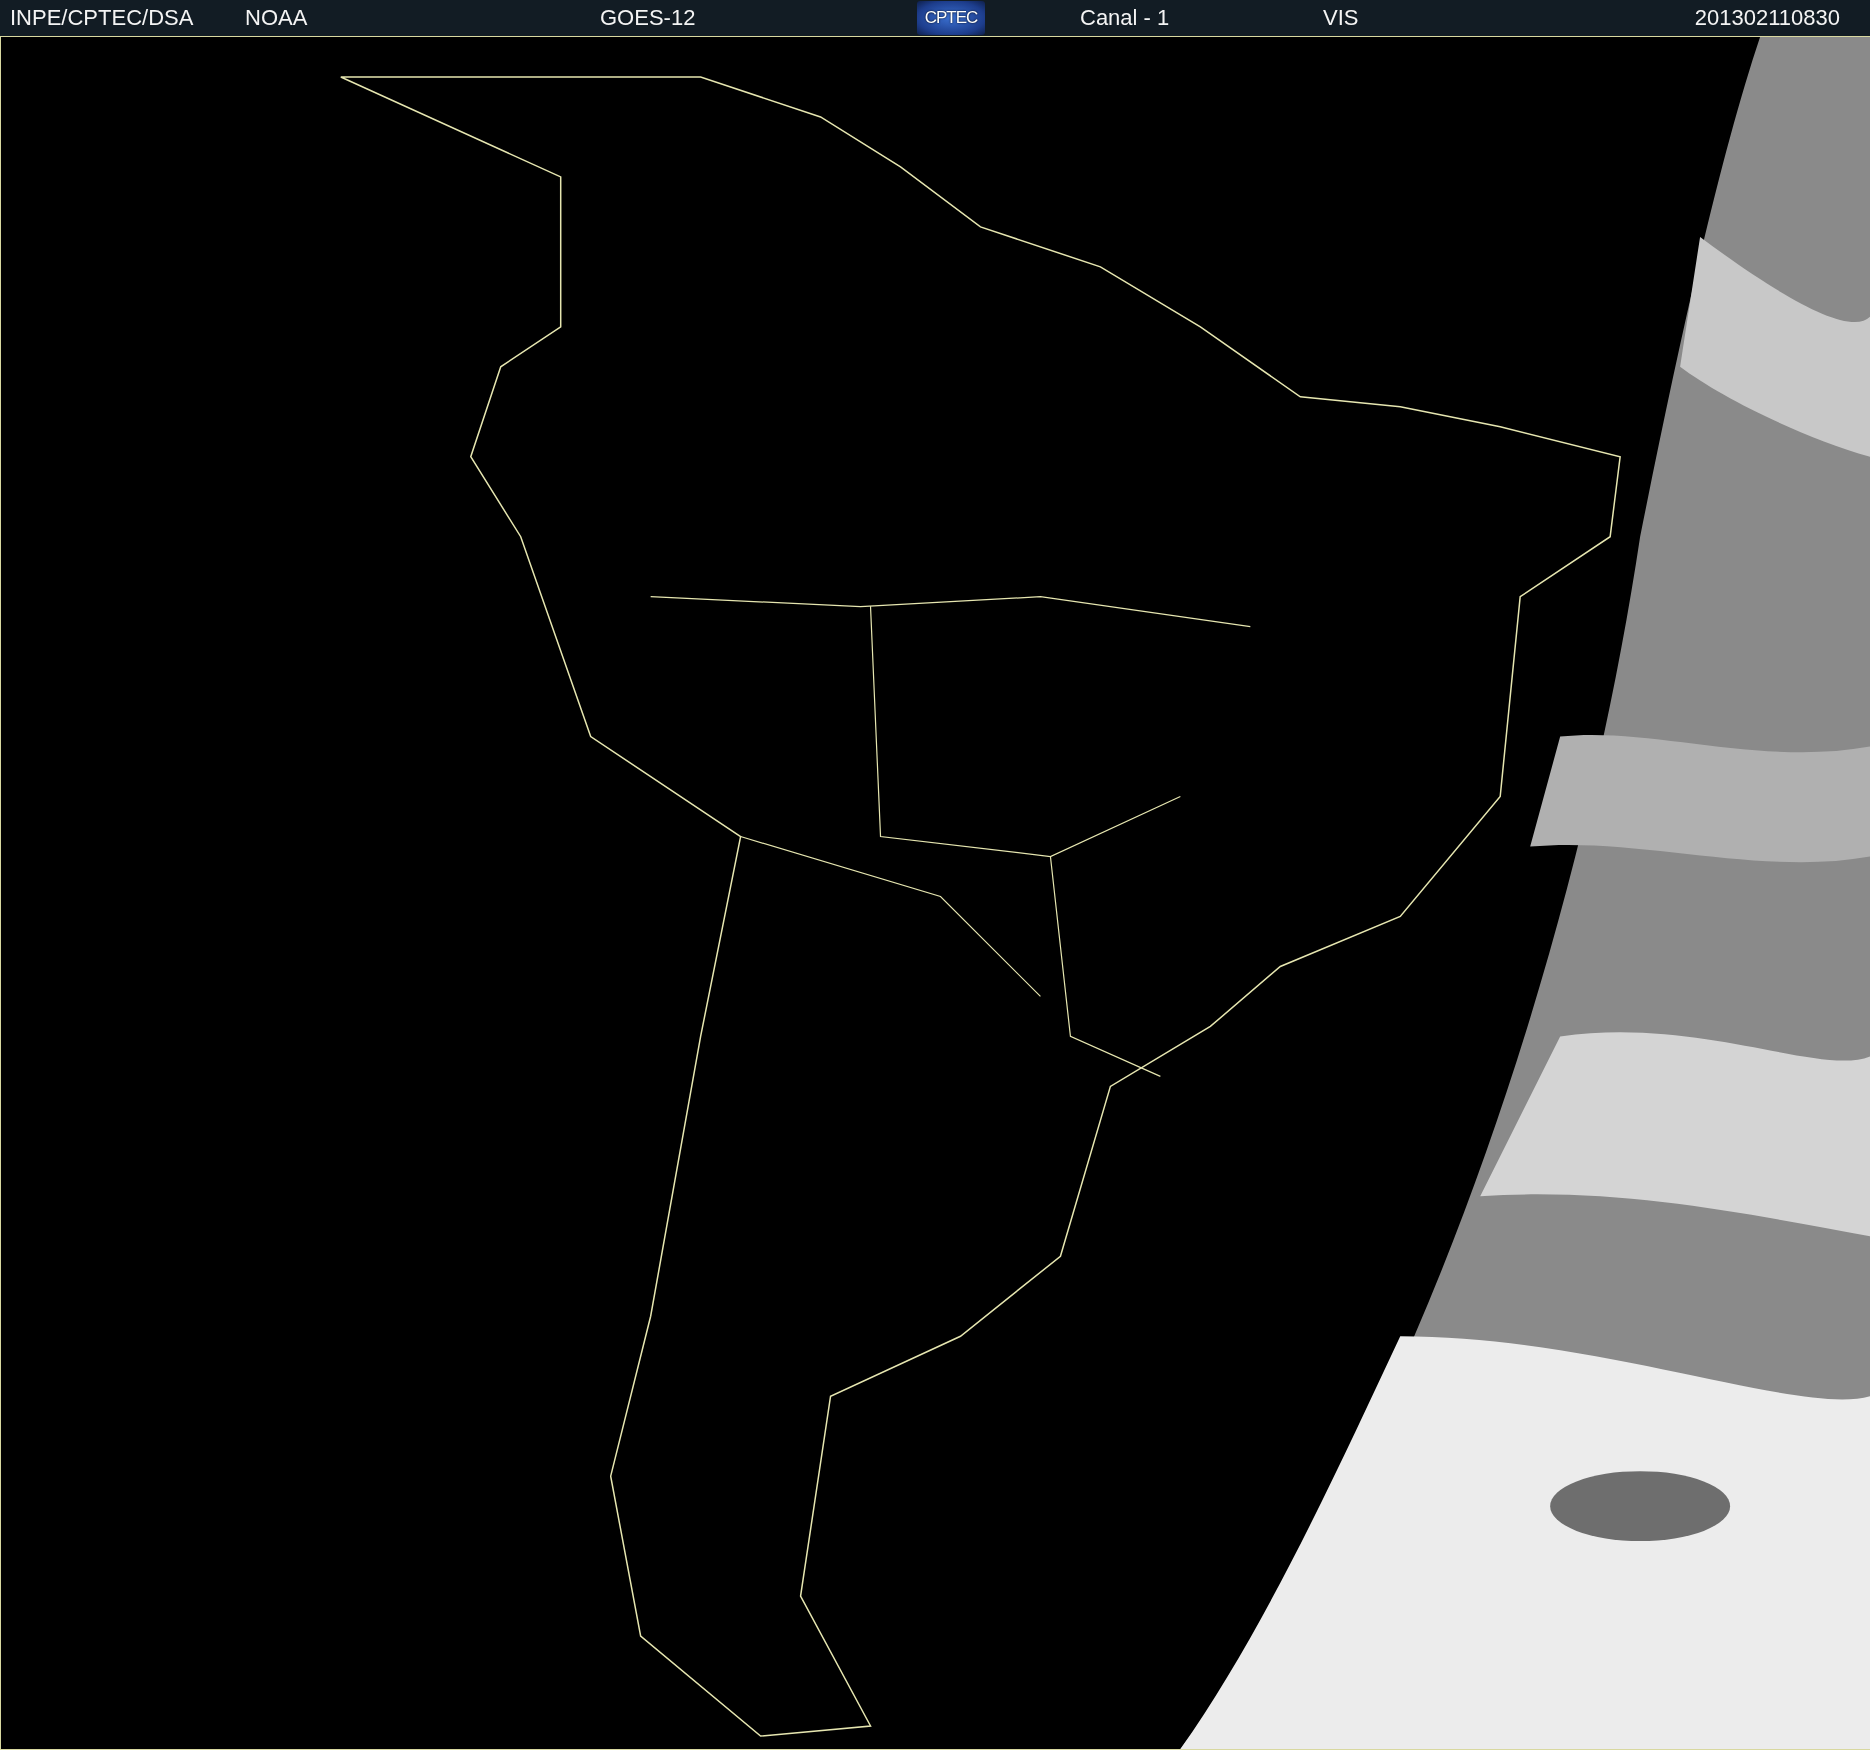 The width and height of the screenshot is (1870, 1750). What do you see at coordinates (102, 18) in the screenshot?
I see `source-label: INPE/CPTEC/DSA` at bounding box center [102, 18].